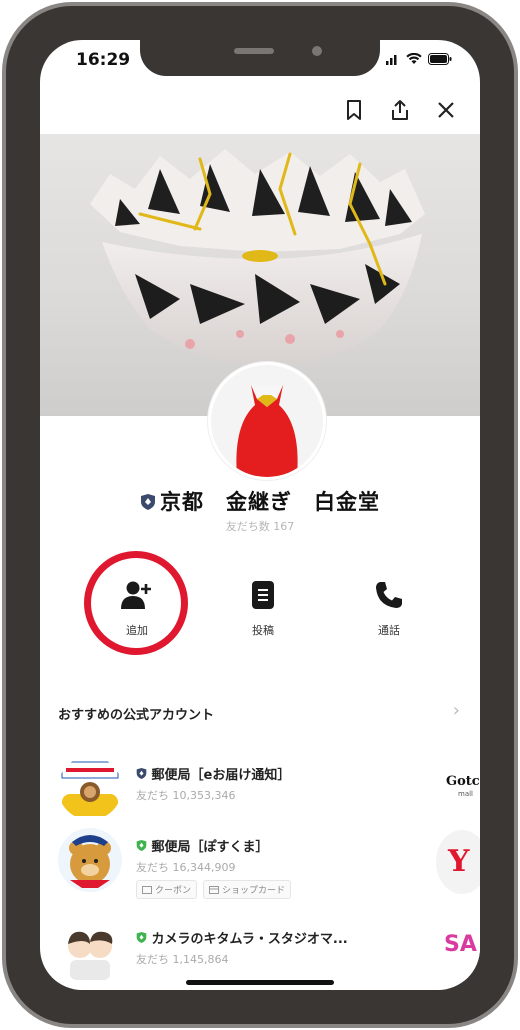 The image size is (520, 1030). Describe the element at coordinates (465, 794) in the screenshot. I see `side-logo-subtext: mall` at that location.